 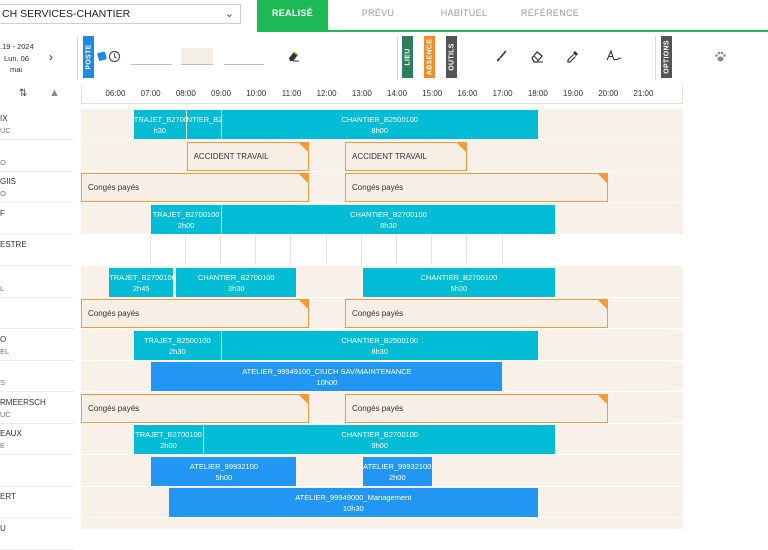 I want to click on employee-row: S, so click(x=37, y=376).